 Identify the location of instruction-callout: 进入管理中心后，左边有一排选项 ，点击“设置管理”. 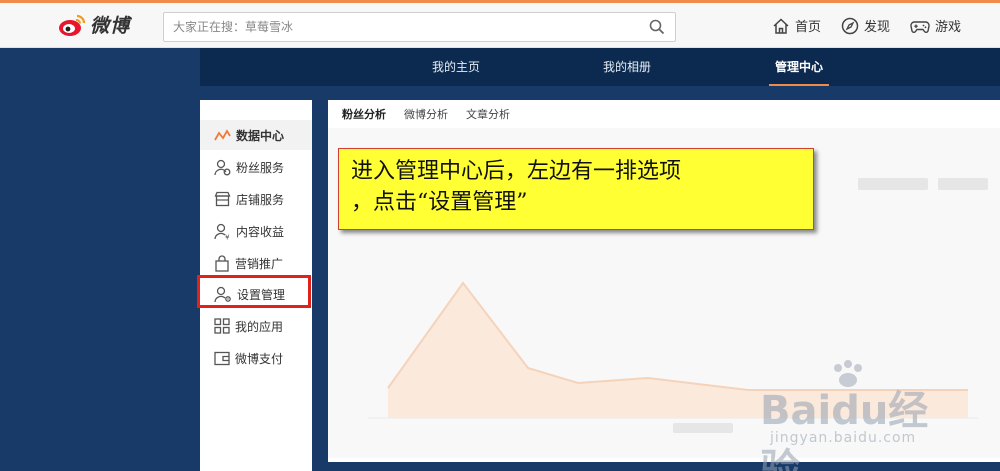
(576, 189).